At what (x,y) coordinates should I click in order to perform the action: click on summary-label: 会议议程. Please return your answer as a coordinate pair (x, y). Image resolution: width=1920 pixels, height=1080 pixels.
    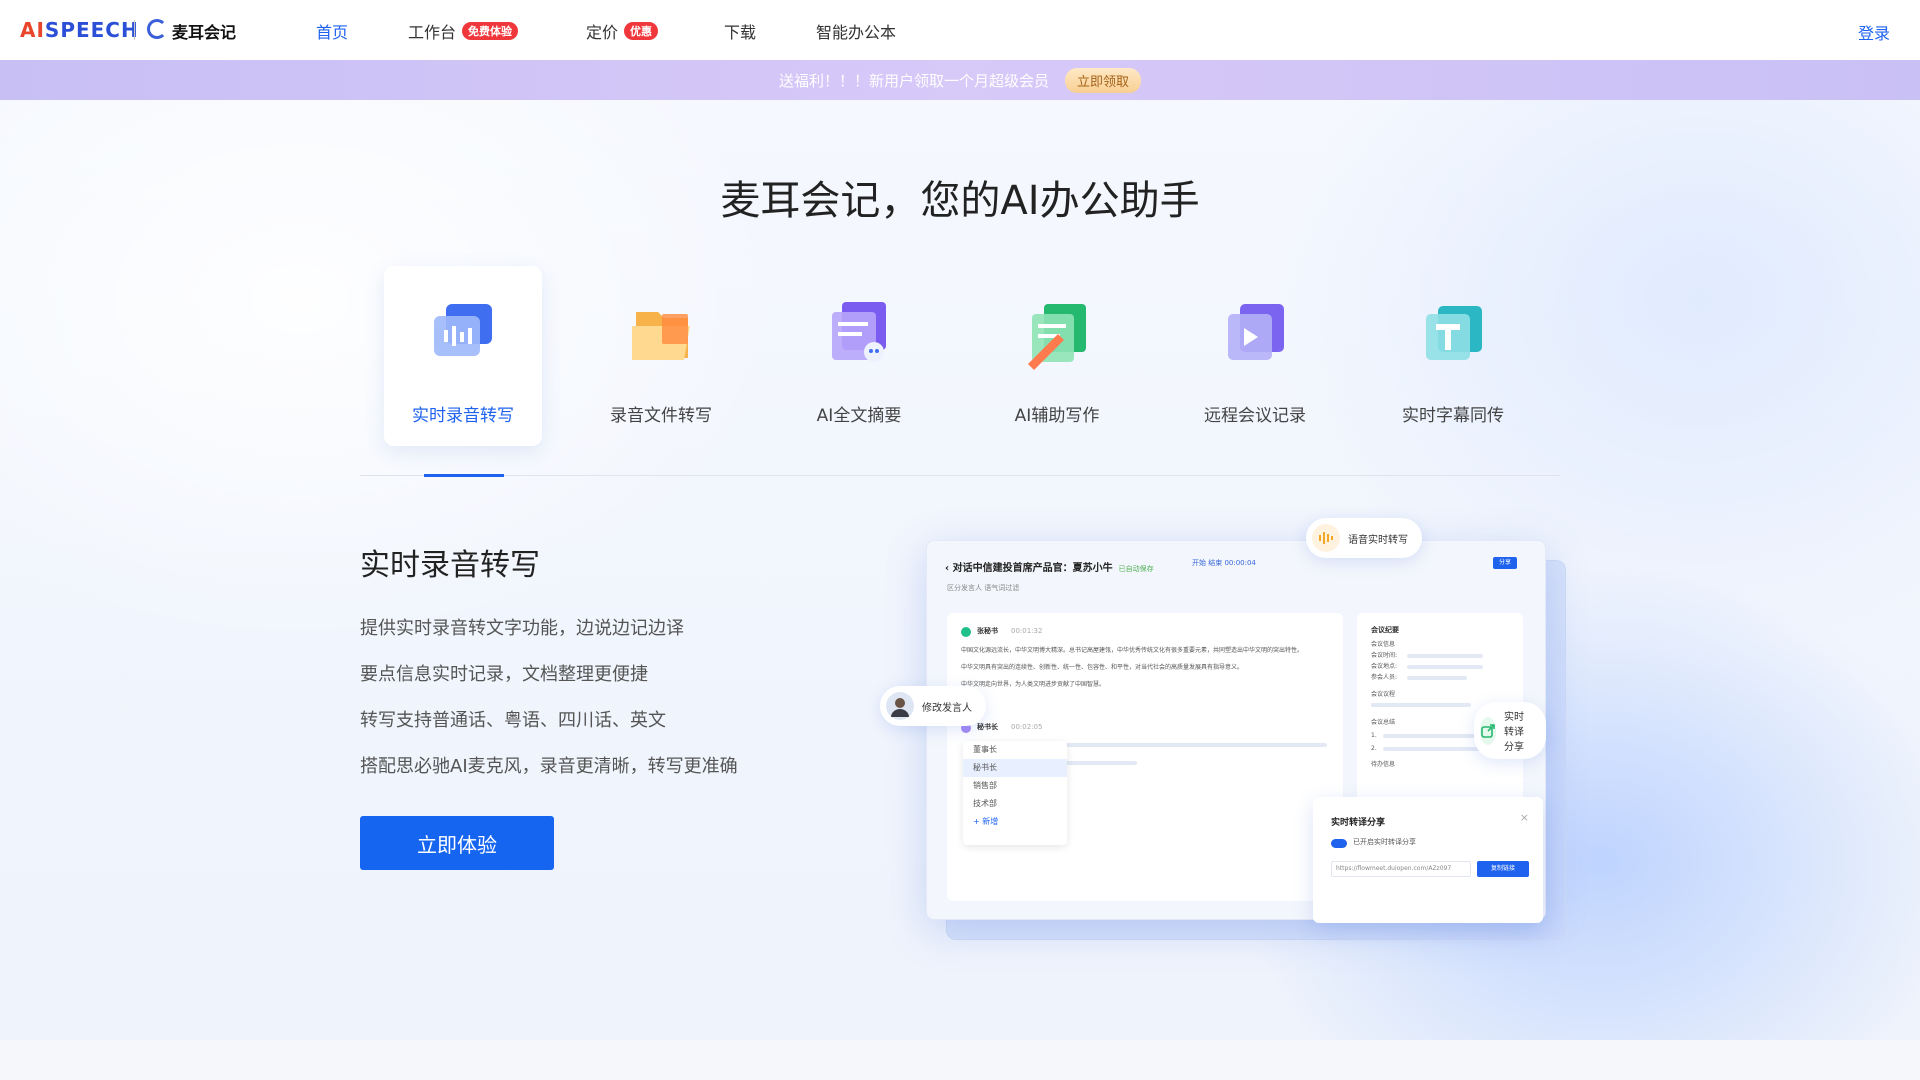
    Looking at the image, I should click on (1383, 694).